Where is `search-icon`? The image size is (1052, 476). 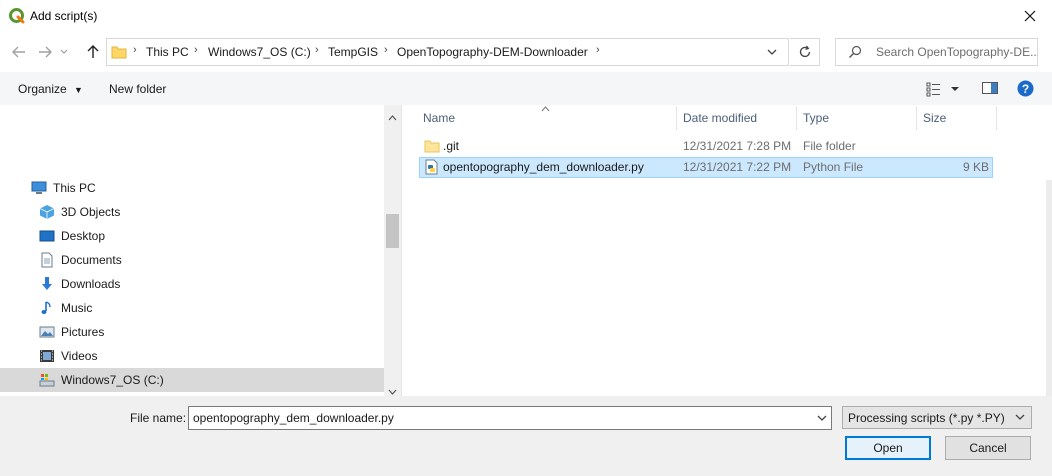
search-icon is located at coordinates (855, 53).